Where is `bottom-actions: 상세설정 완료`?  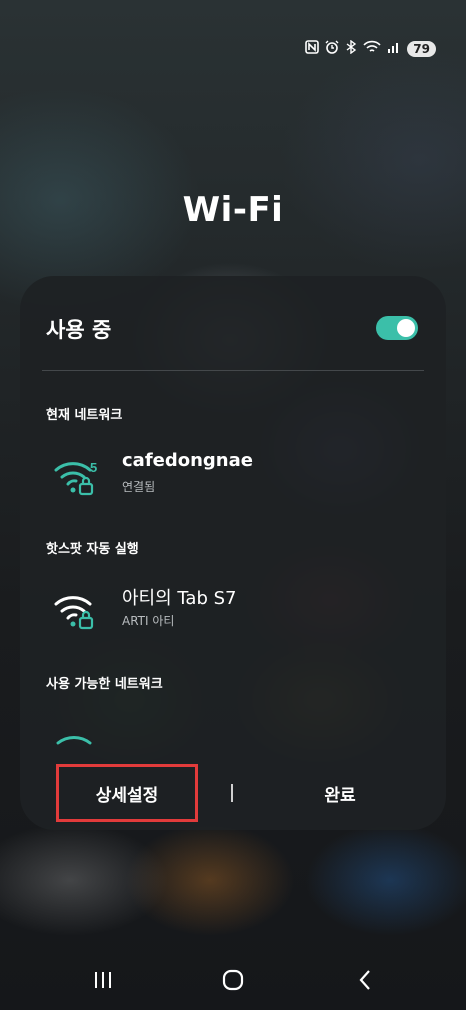 bottom-actions: 상세설정 완료 is located at coordinates (233, 793).